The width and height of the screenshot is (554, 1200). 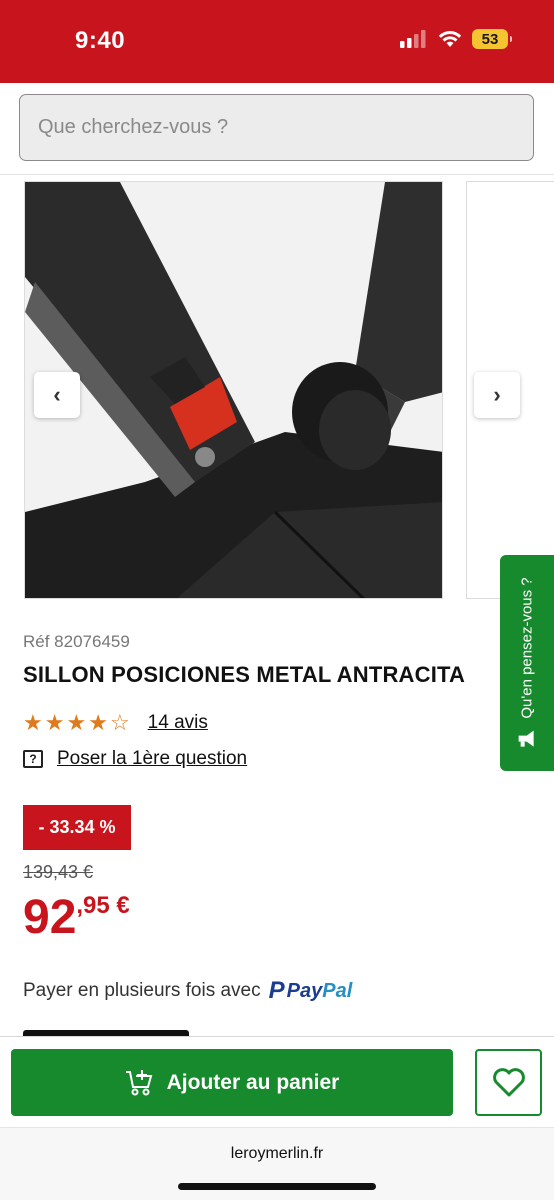 What do you see at coordinates (277, 1154) in the screenshot?
I see `url-label: leroymerlin.fr` at bounding box center [277, 1154].